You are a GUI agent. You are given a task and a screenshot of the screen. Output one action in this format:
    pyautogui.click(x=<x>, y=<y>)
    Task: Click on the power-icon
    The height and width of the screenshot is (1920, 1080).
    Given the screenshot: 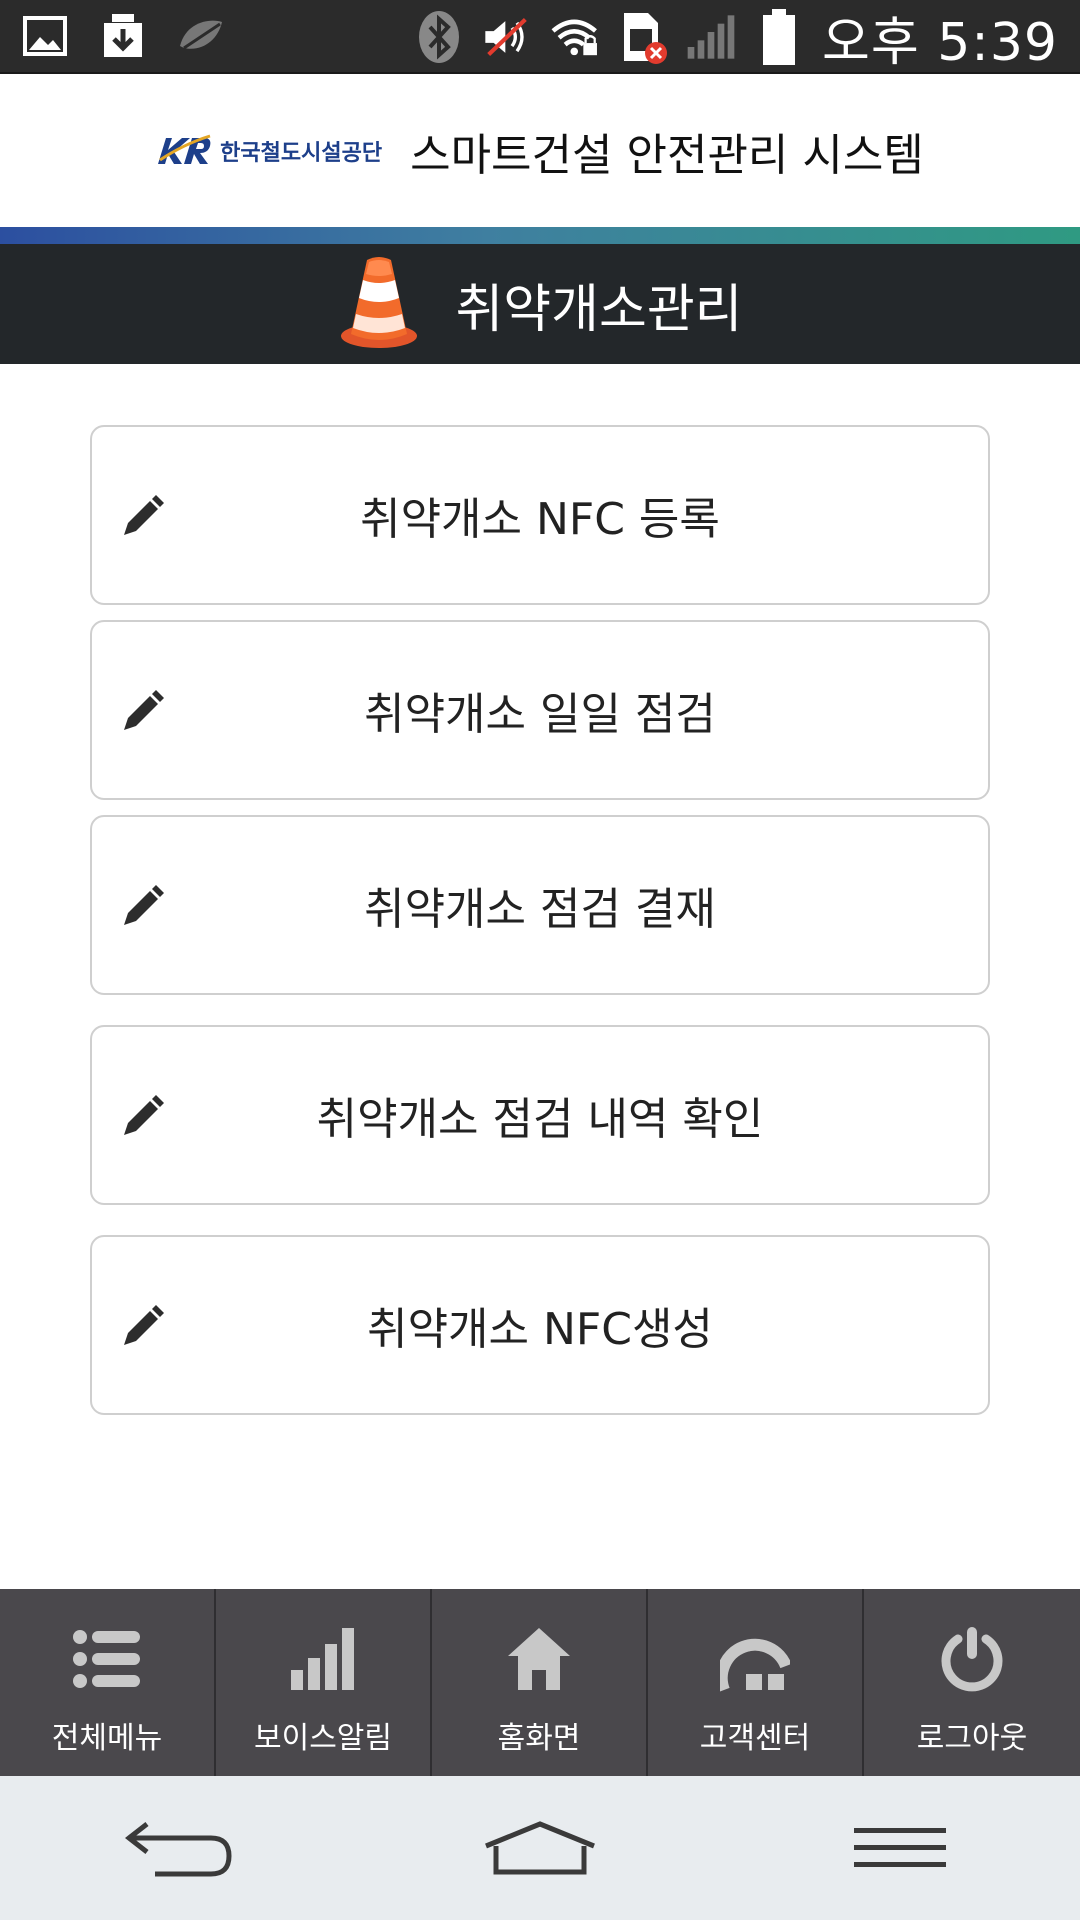 What is the action you would take?
    pyautogui.click(x=972, y=1659)
    